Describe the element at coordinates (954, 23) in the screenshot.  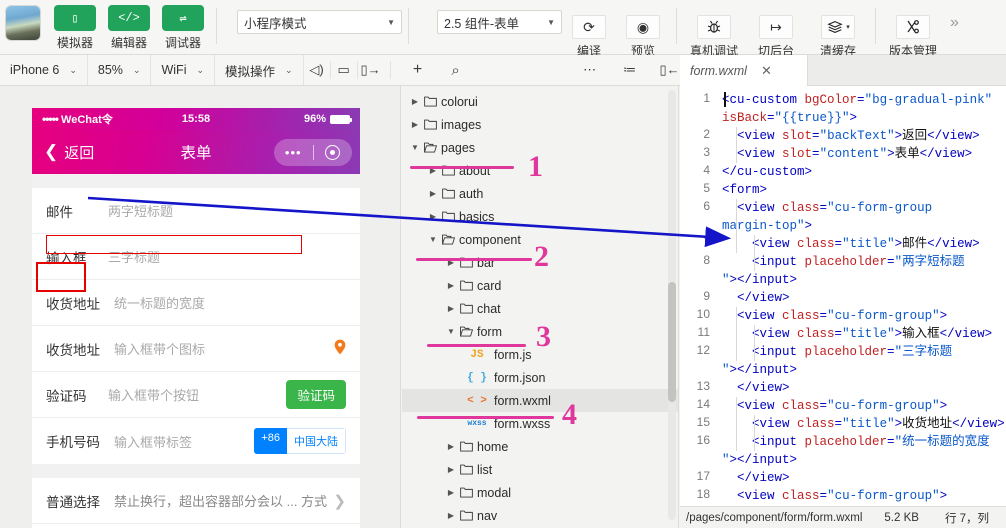
I see `double-chevron-right-icon: »` at that location.